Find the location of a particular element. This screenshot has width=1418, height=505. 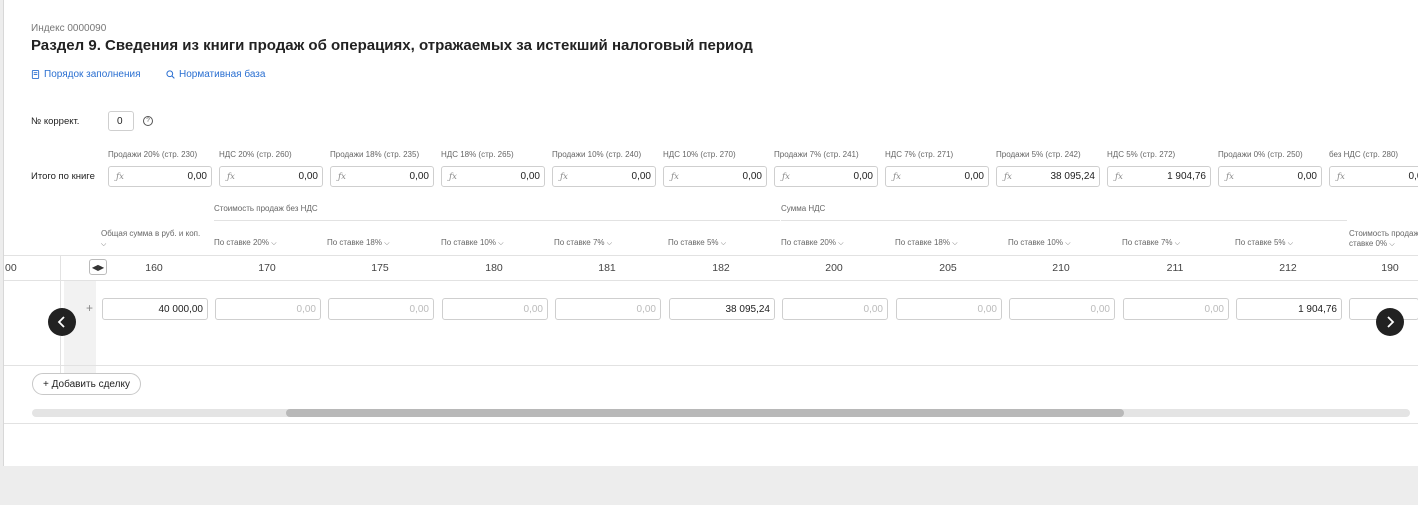

column-header-label: По ставке 20% is located at coordinates (808, 242).